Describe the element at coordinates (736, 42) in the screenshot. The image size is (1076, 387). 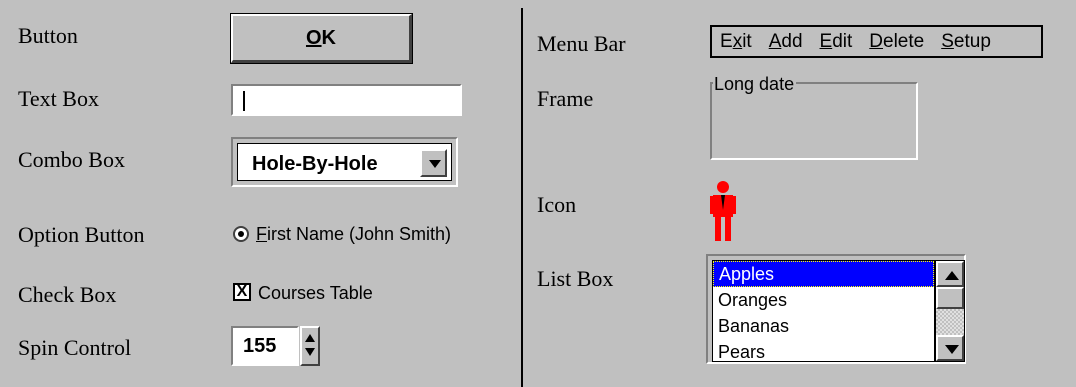
I see `menu-item-exit: Exit` at that location.